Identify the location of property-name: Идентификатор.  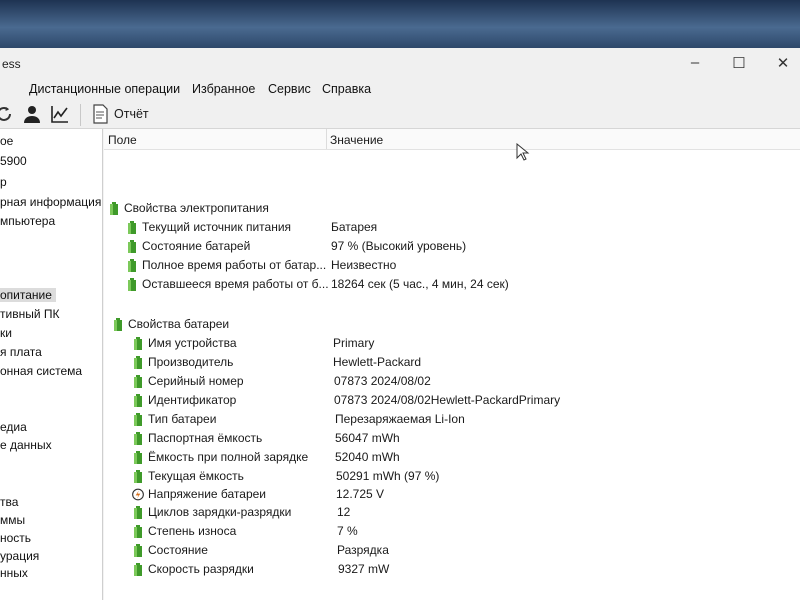
(192, 400).